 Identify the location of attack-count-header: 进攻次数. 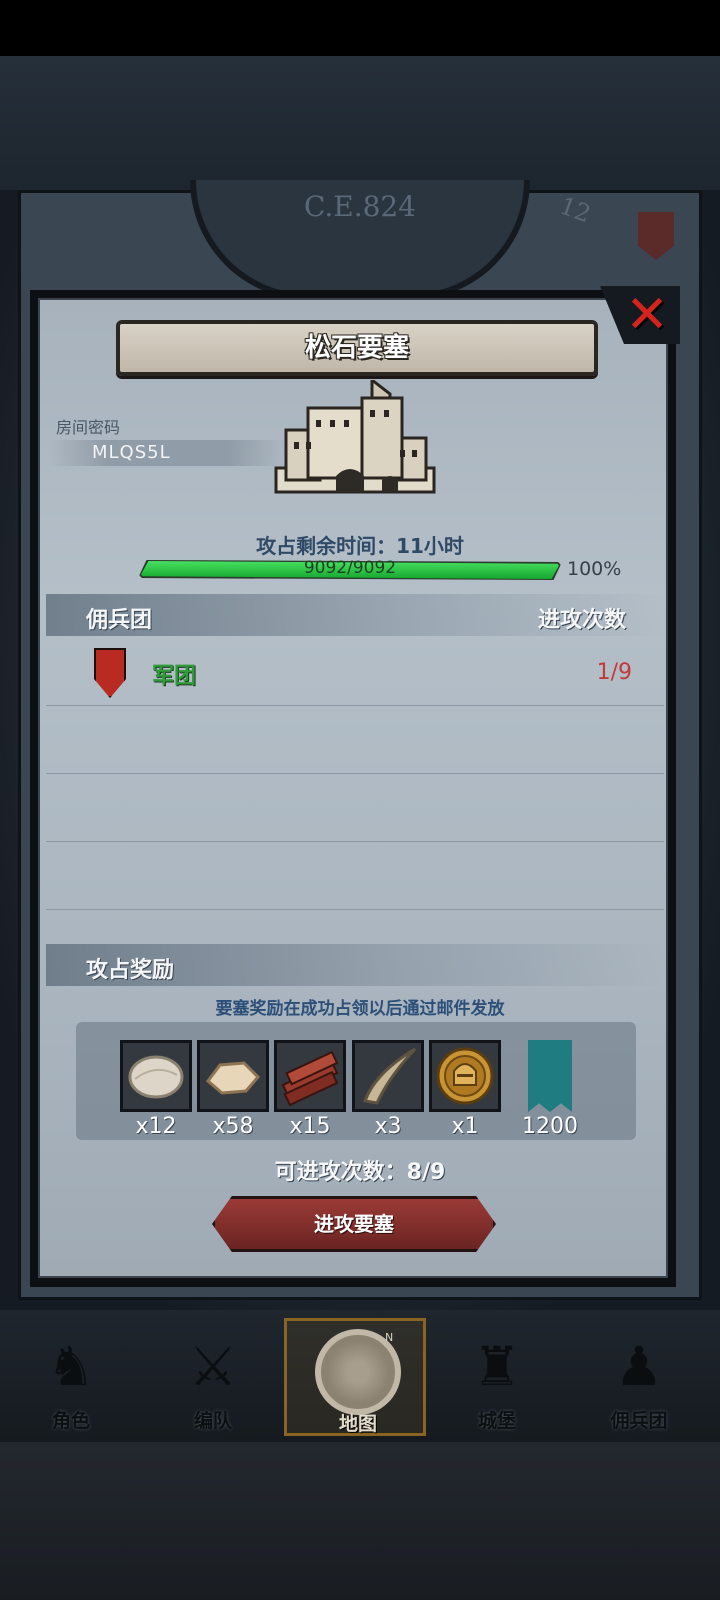
(582, 620).